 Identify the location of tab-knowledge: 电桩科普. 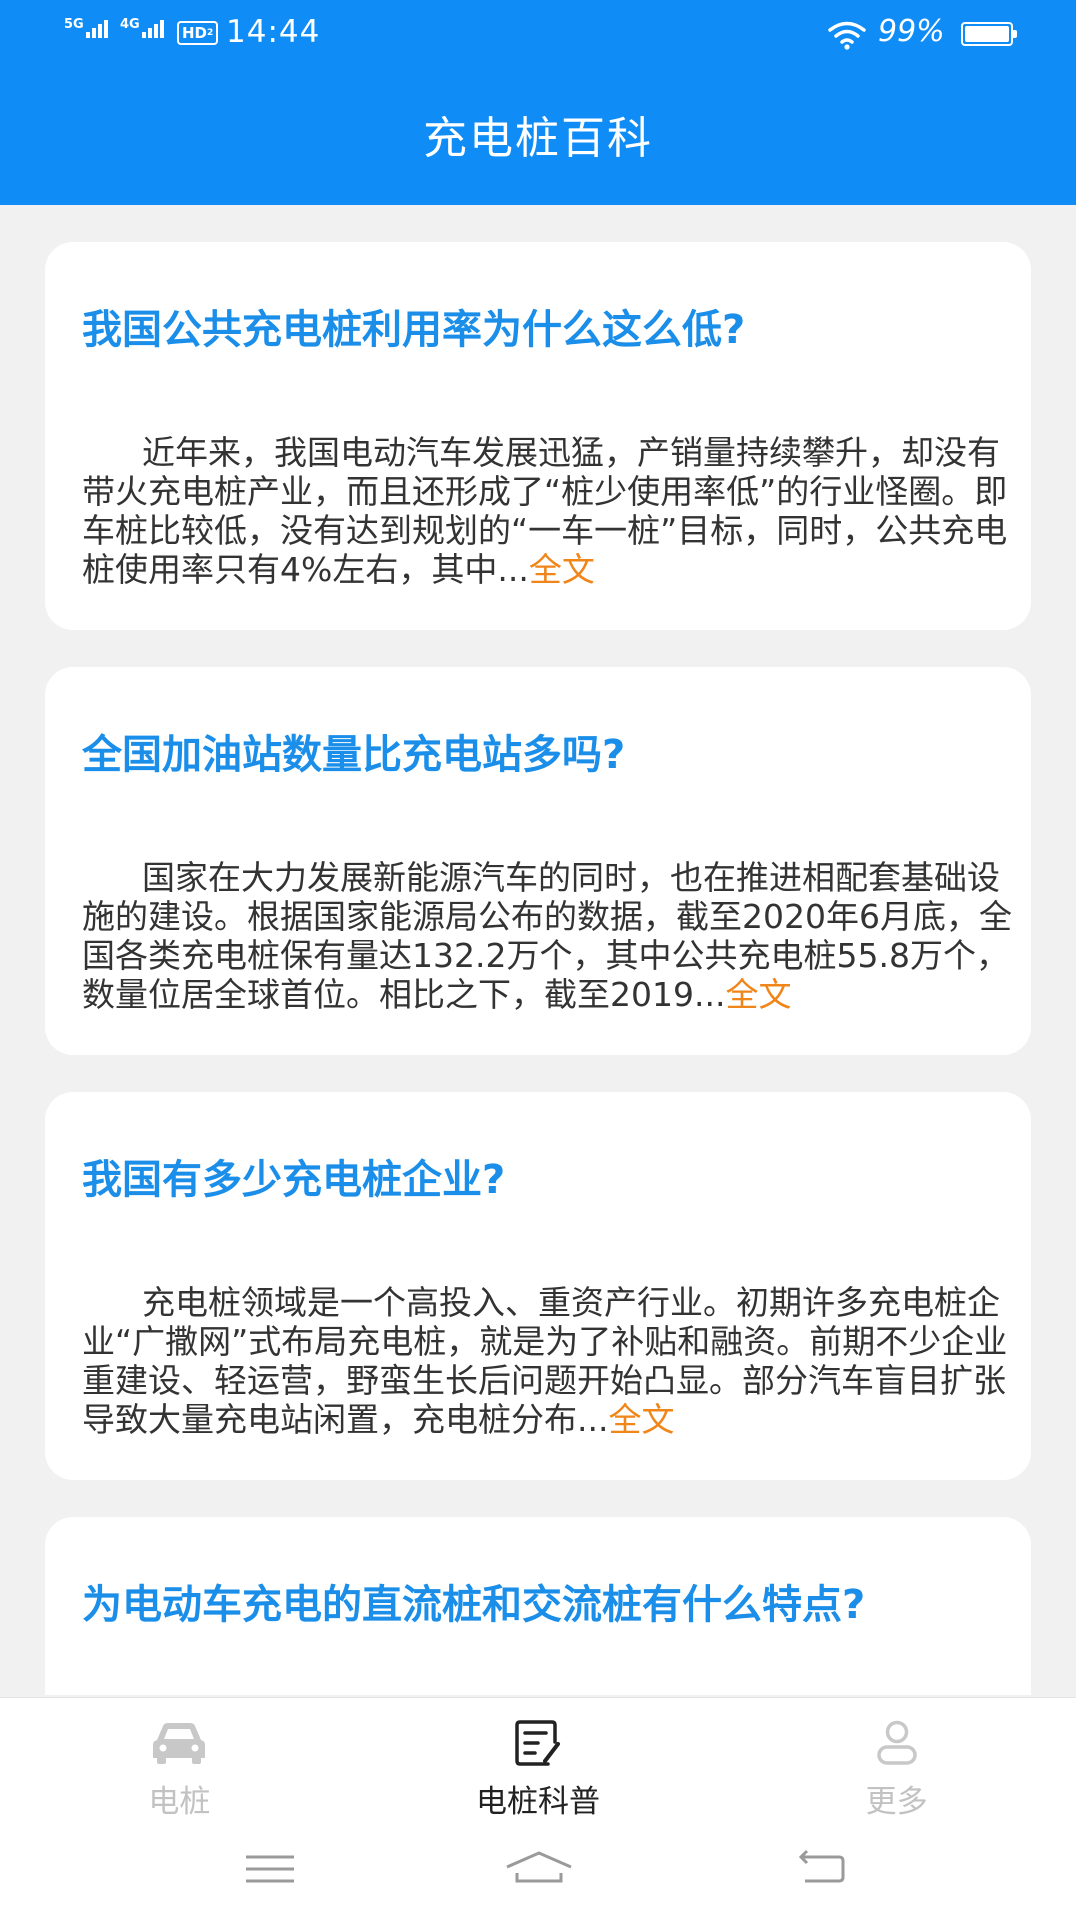
(538, 1759).